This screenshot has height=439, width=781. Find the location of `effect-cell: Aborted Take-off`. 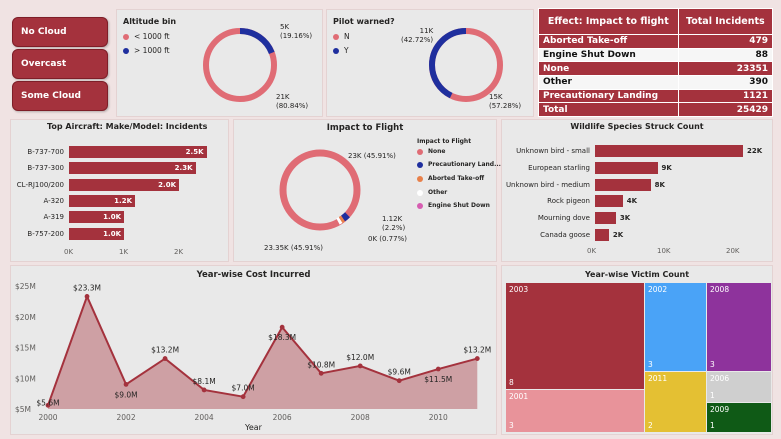

effect-cell: Aborted Take-off is located at coordinates (608, 41).